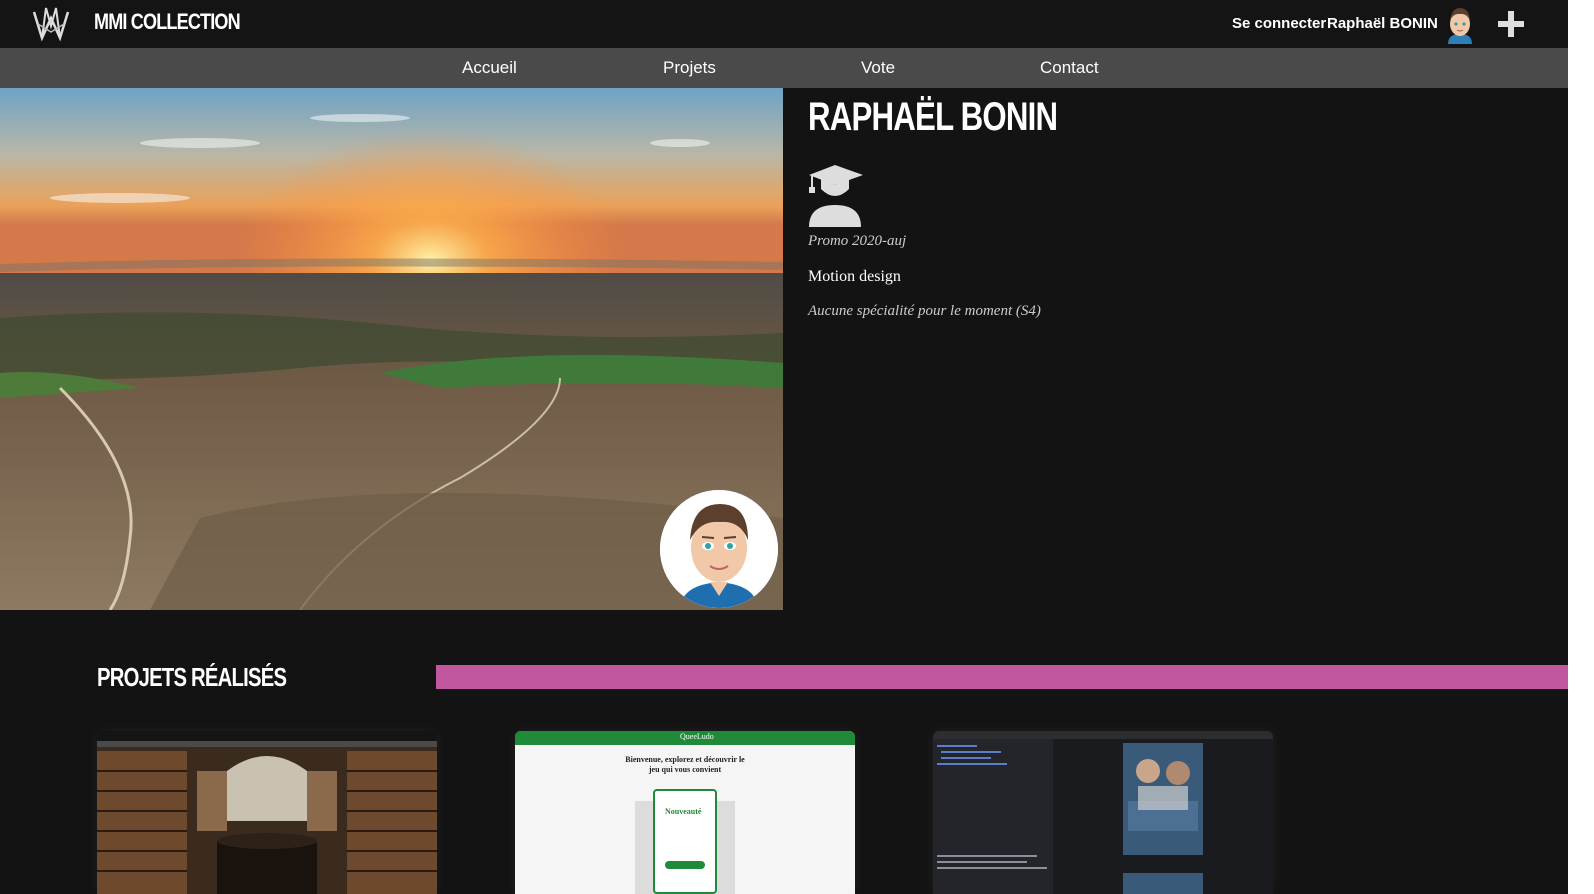 The width and height of the screenshot is (1594, 894). Describe the element at coordinates (1279, 23) in the screenshot. I see `login-link: Se connecter` at that location.